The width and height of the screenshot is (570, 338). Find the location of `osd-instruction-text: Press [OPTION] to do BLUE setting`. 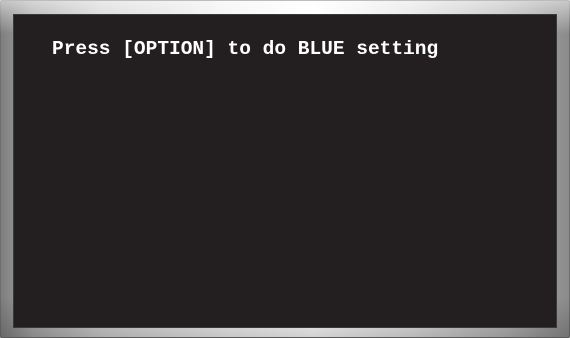

osd-instruction-text: Press [OPTION] to do BLUE setting is located at coordinates (245, 49).